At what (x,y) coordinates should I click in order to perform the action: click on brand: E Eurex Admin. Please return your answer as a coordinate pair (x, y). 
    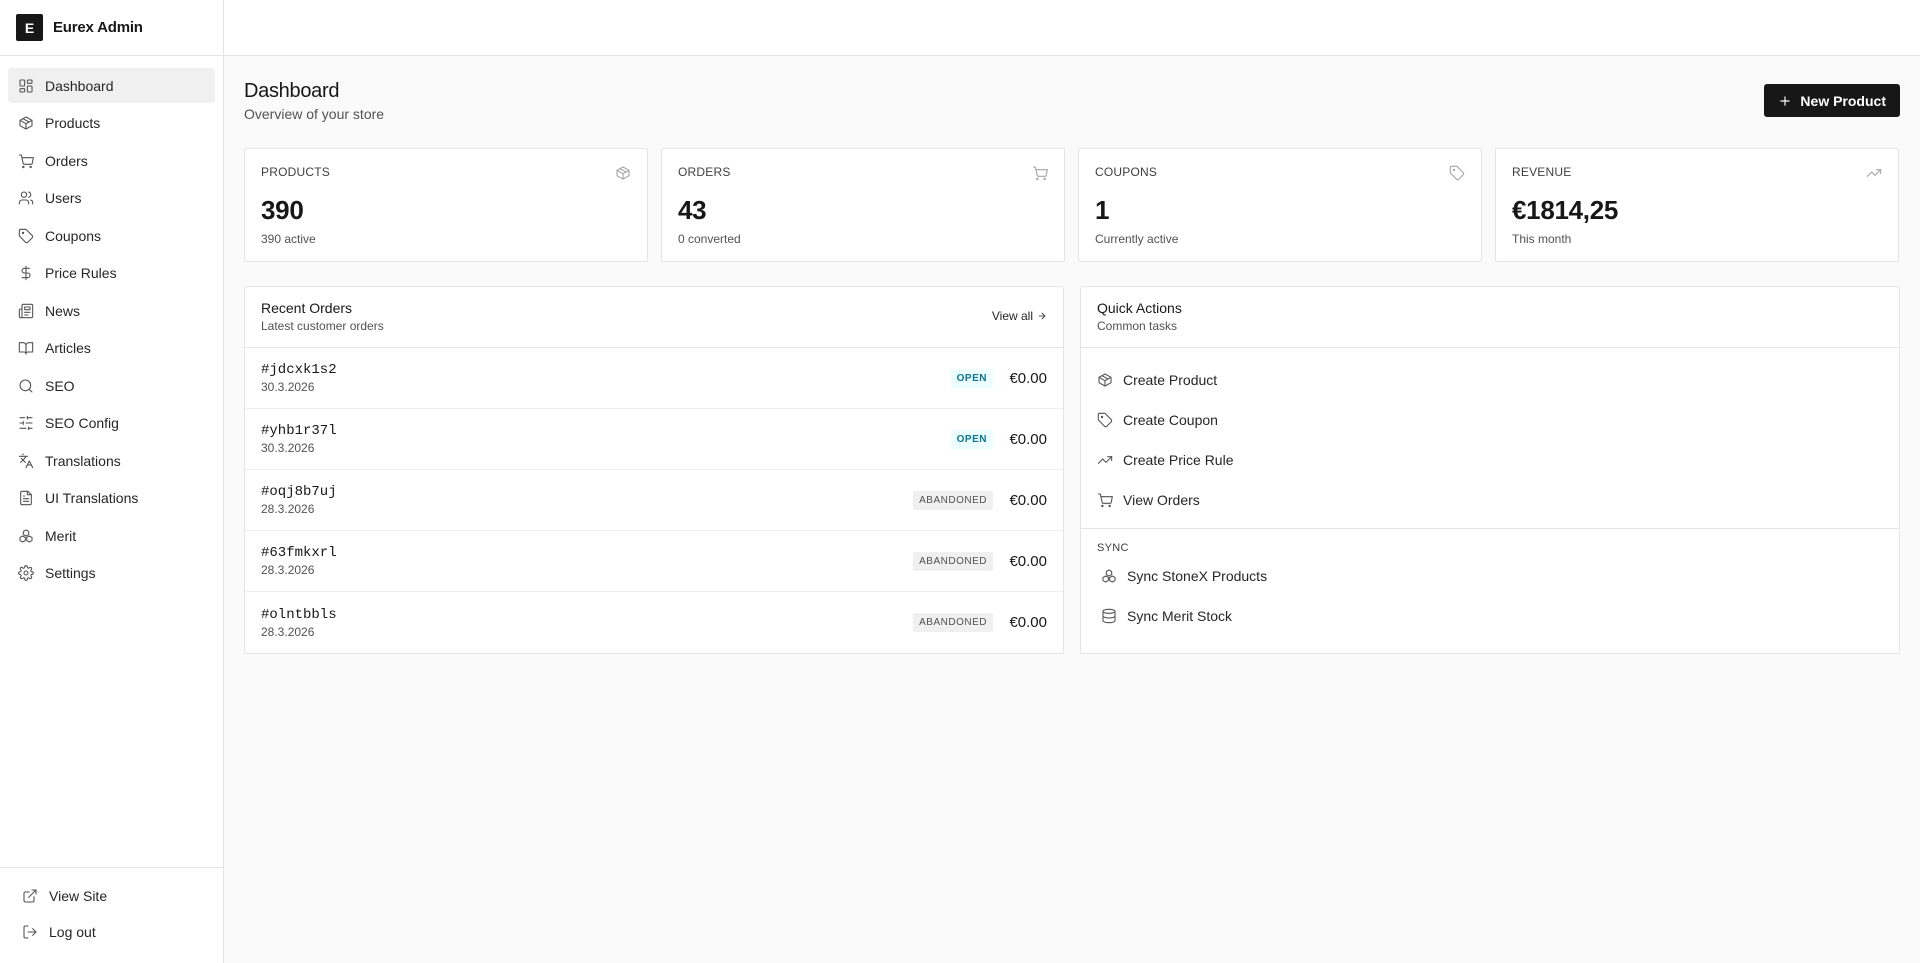
    Looking at the image, I should click on (111, 28).